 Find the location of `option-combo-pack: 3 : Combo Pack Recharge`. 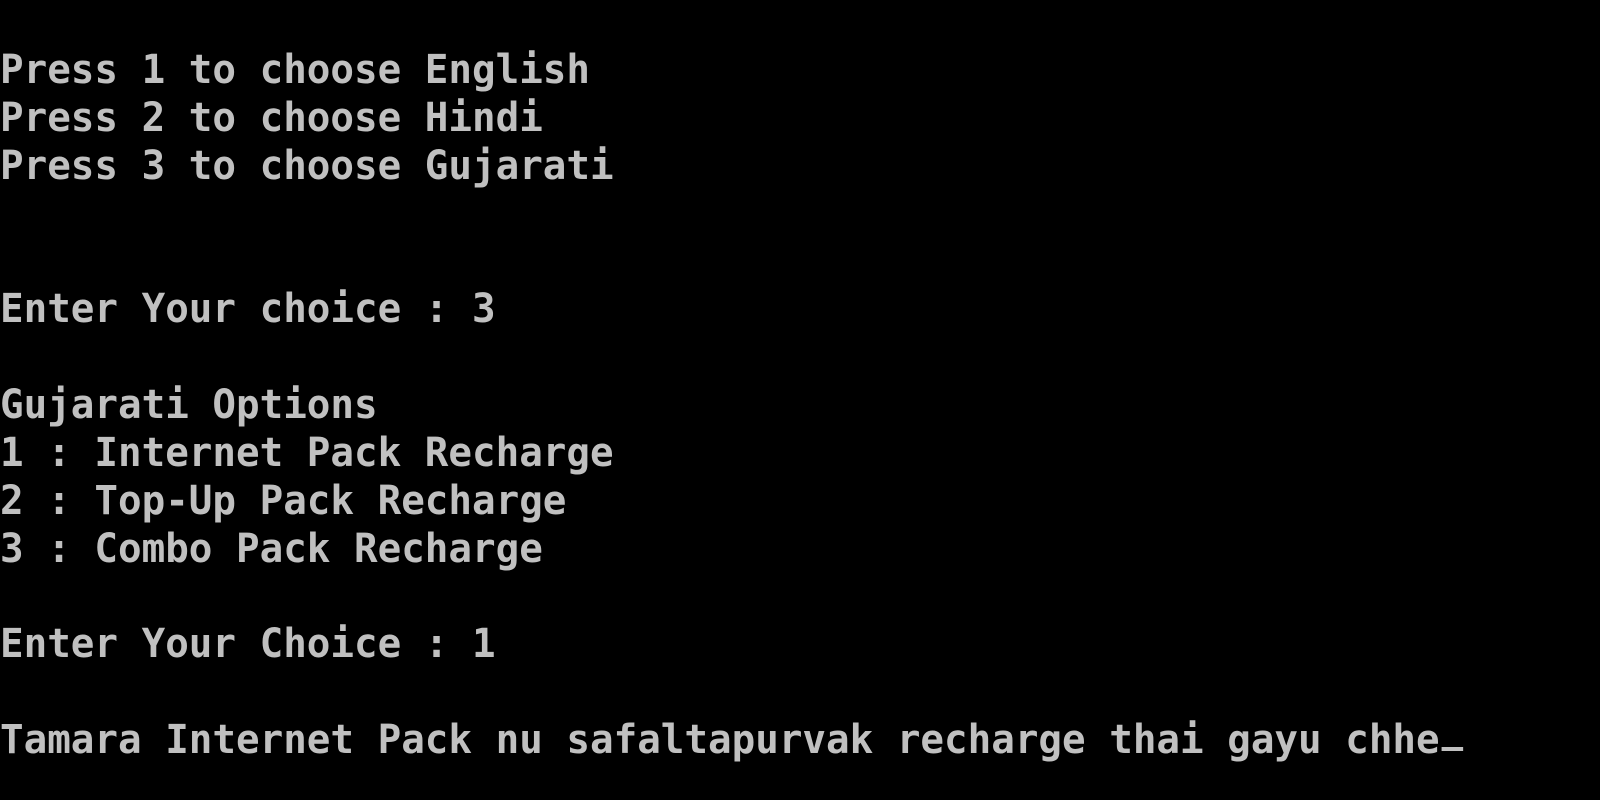

option-combo-pack: 3 : Combo Pack Recharge is located at coordinates (271, 549).